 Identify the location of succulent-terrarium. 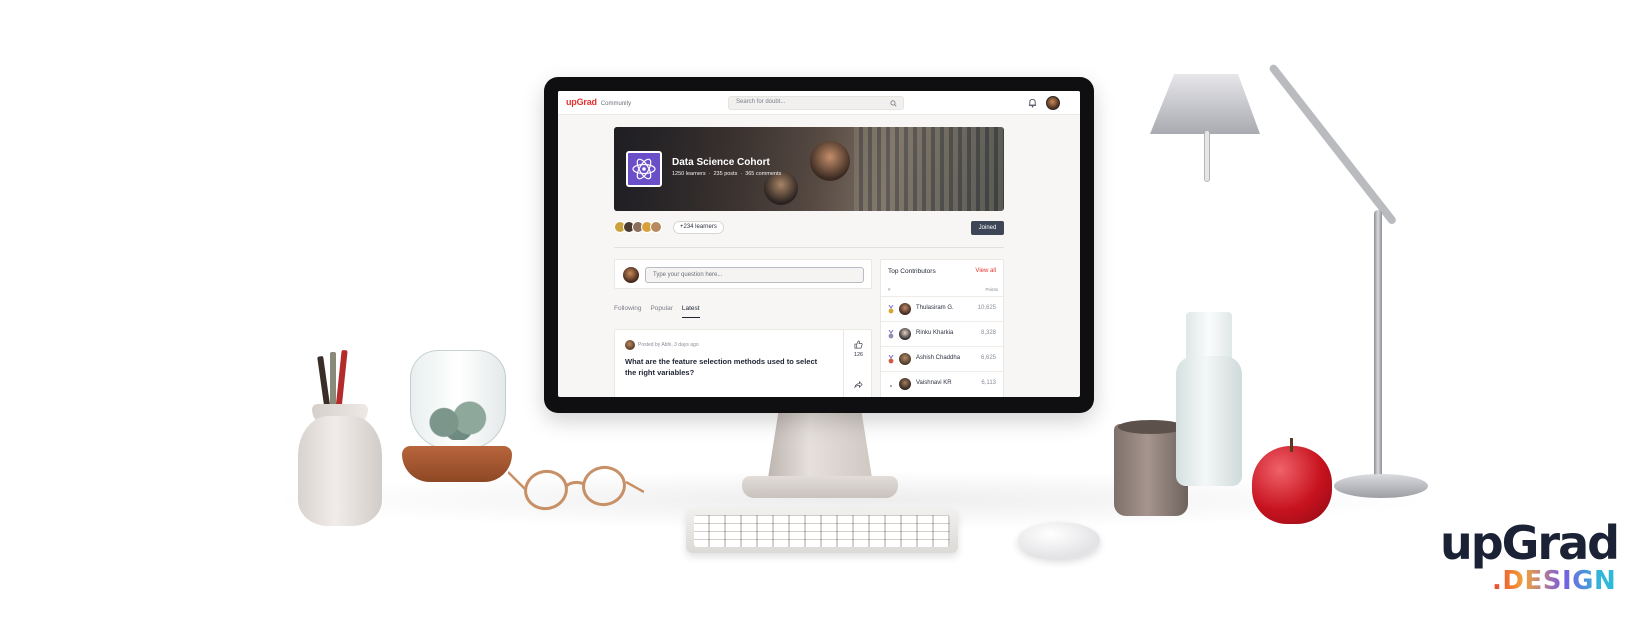
(457, 419).